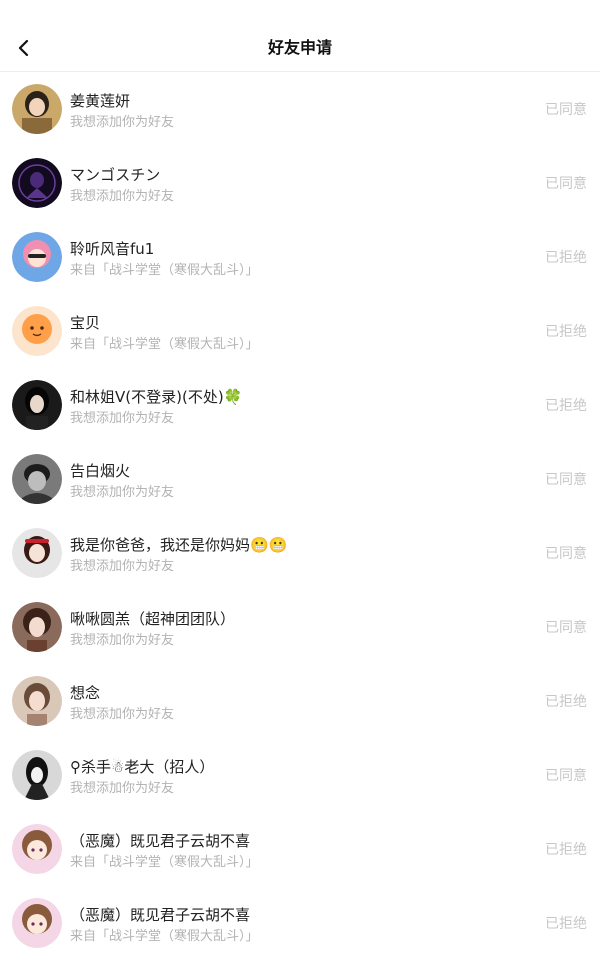 This screenshot has width=600, height=960. I want to click on requester-name: 我是你爸爸，我还是你妈妈😬😬, so click(179, 545).